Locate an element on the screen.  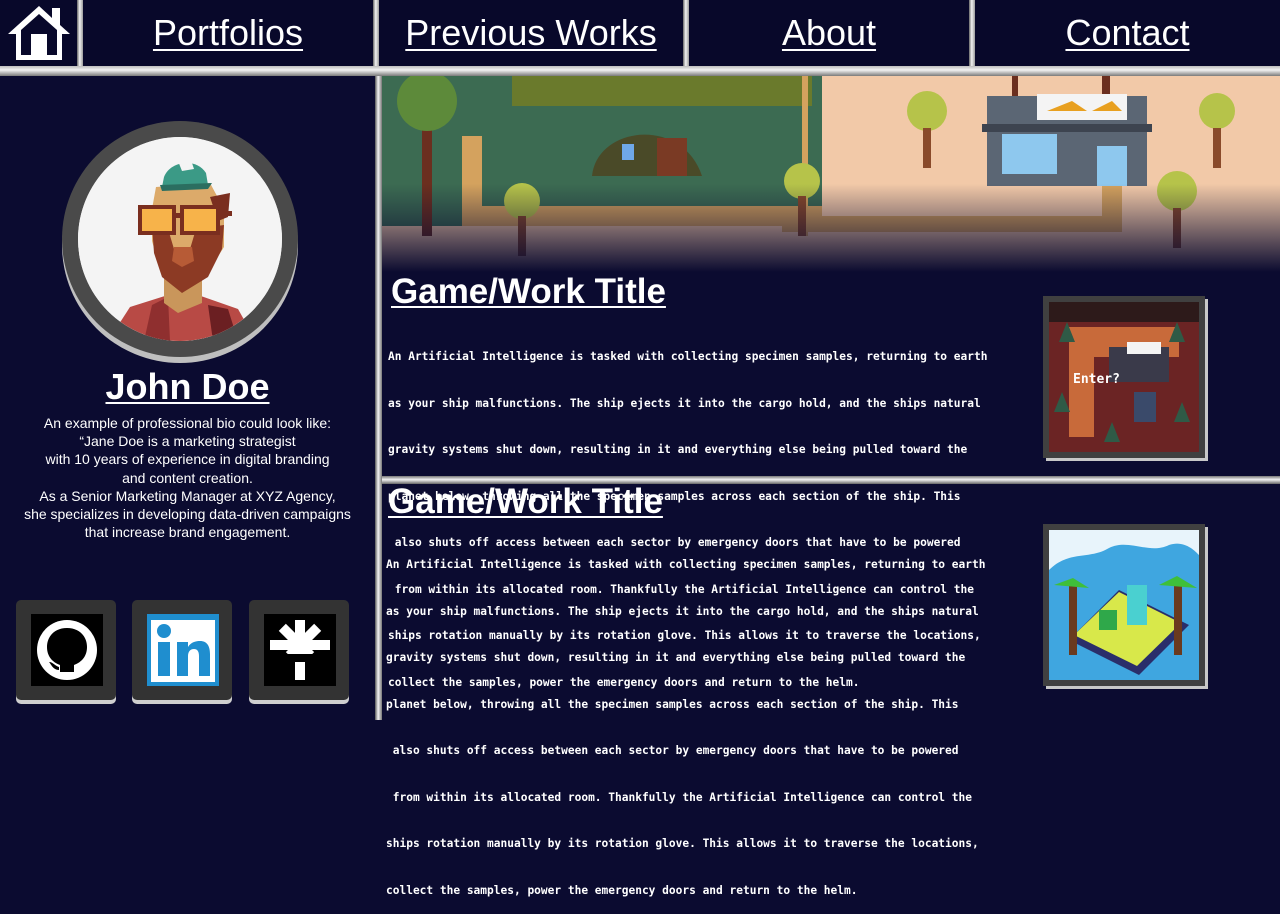
linkedin-button is located at coordinates (182, 650).